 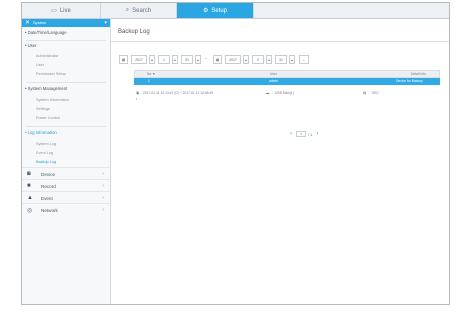 What do you see at coordinates (258, 59) in the screenshot?
I see `end-month-field: 2` at bounding box center [258, 59].